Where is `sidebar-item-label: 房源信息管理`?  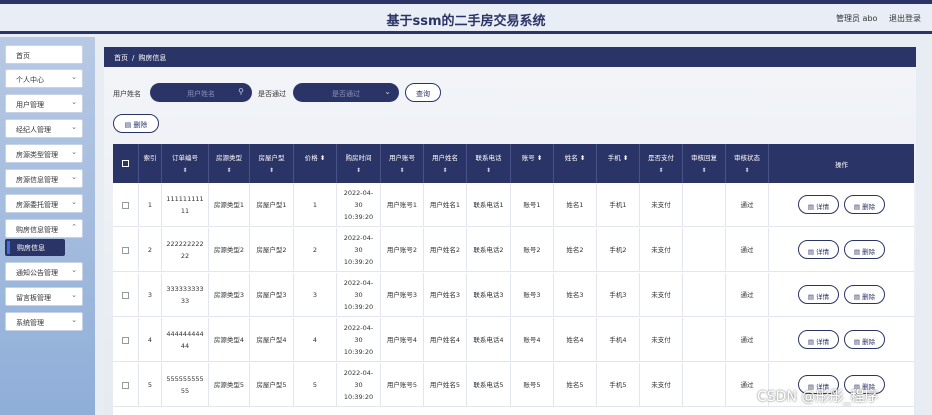
sidebar-item-label: 房源信息管理 is located at coordinates (37, 180).